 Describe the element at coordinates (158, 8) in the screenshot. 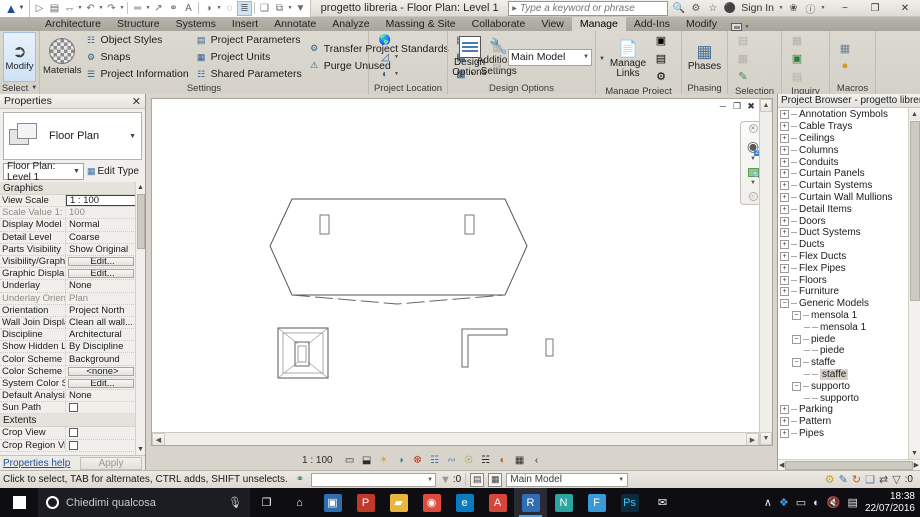

I see `aligned-dimension-icon: ↗` at that location.